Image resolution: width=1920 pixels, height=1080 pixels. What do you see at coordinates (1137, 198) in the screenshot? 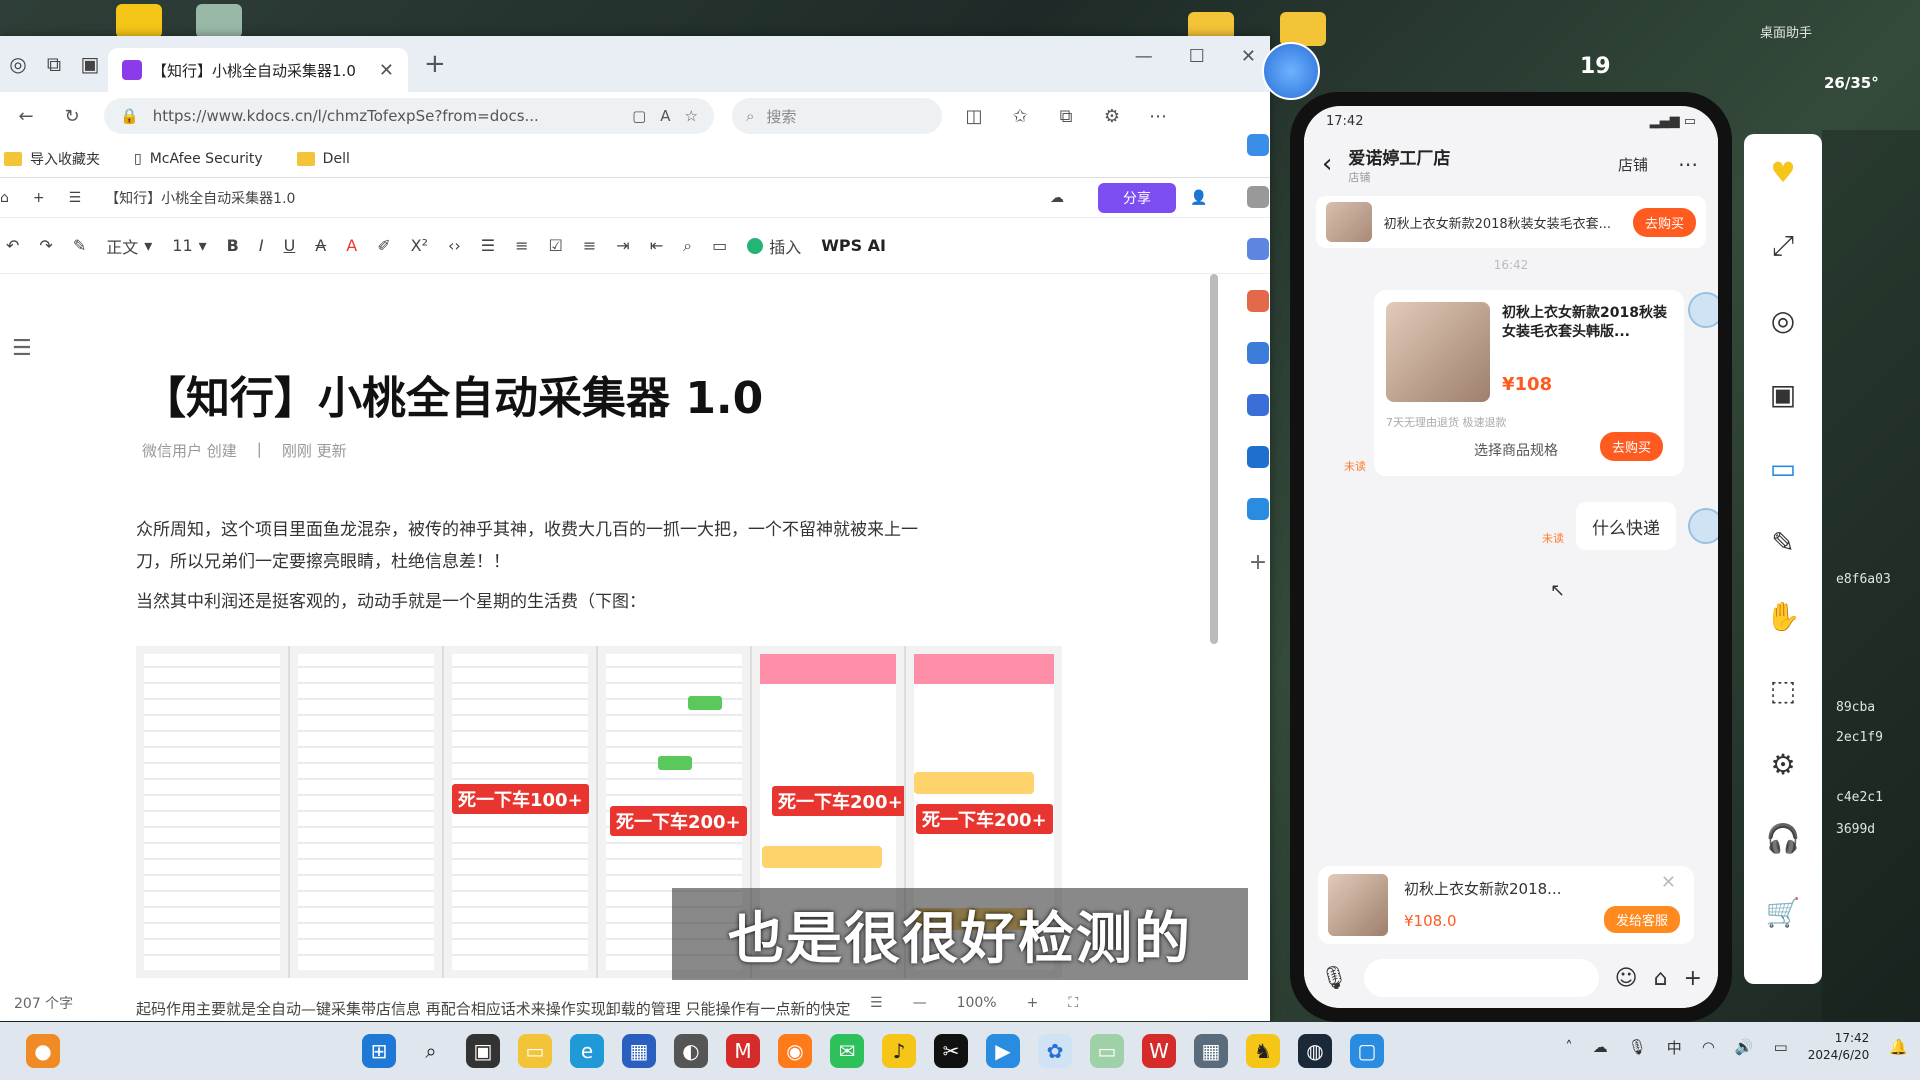
I see `share-button: 分享` at bounding box center [1137, 198].